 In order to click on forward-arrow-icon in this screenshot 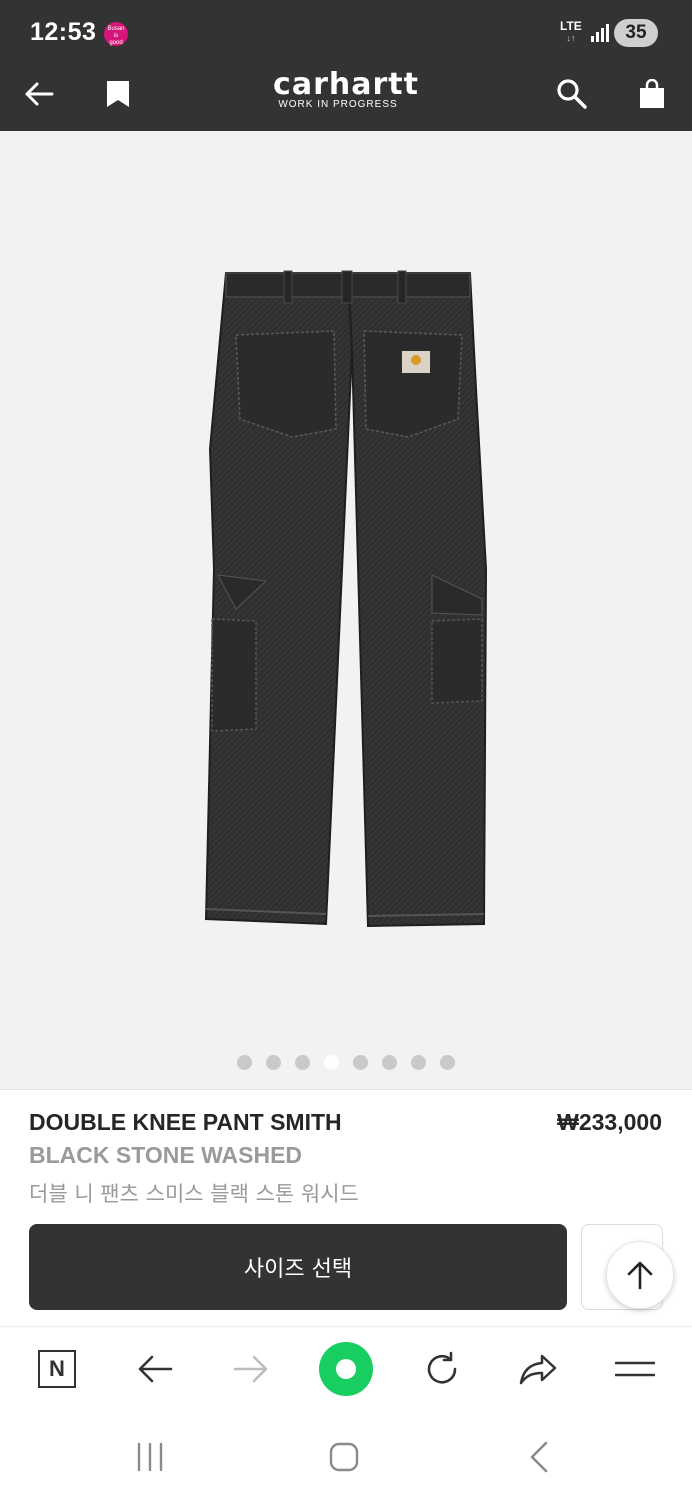, I will do `click(250, 1369)`.